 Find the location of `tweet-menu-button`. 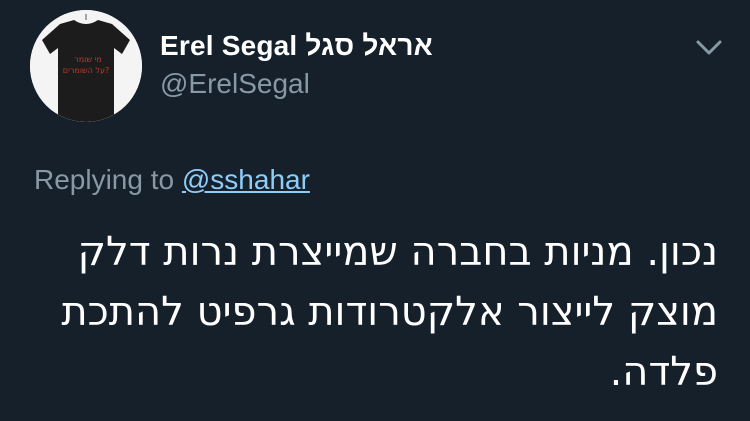

tweet-menu-button is located at coordinates (709, 47).